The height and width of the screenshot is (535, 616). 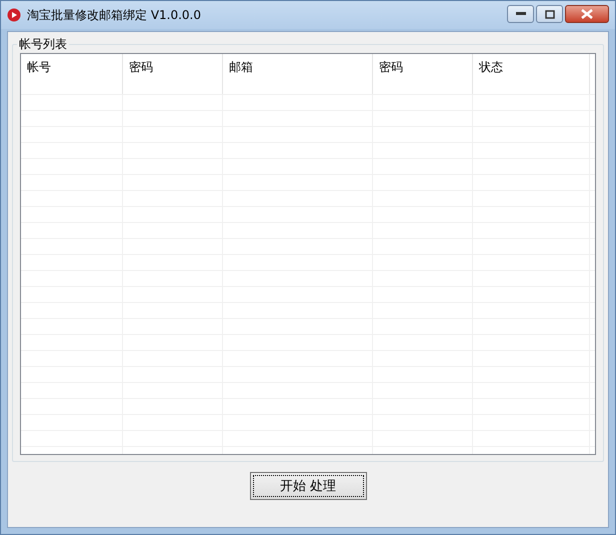 I want to click on column-header: 帐号, so click(x=72, y=74).